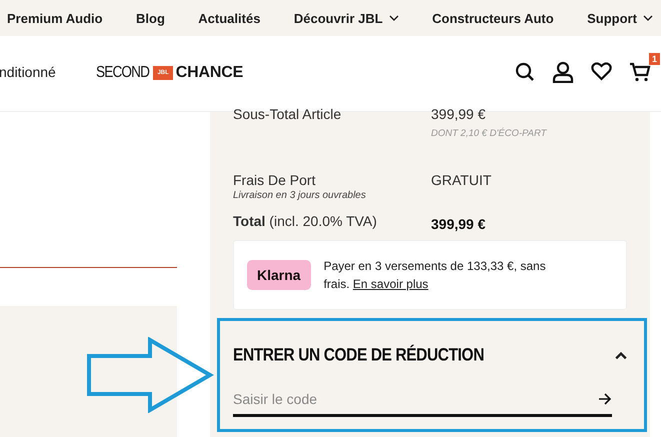  I want to click on nav-link: Support, so click(620, 18).